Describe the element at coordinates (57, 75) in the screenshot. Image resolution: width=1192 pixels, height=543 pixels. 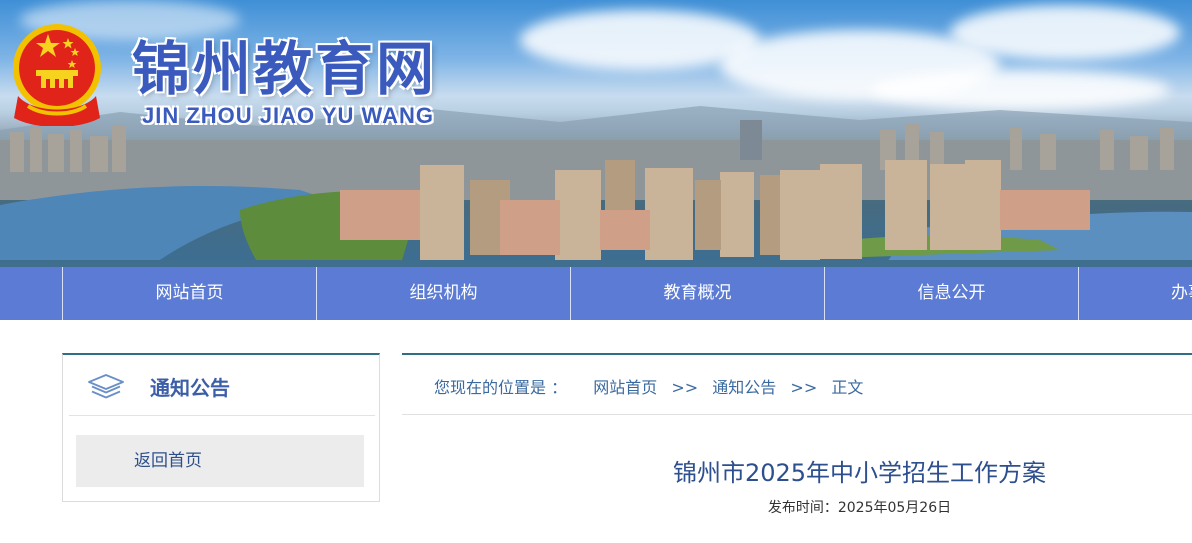
I see `national-emblem-icon` at that location.